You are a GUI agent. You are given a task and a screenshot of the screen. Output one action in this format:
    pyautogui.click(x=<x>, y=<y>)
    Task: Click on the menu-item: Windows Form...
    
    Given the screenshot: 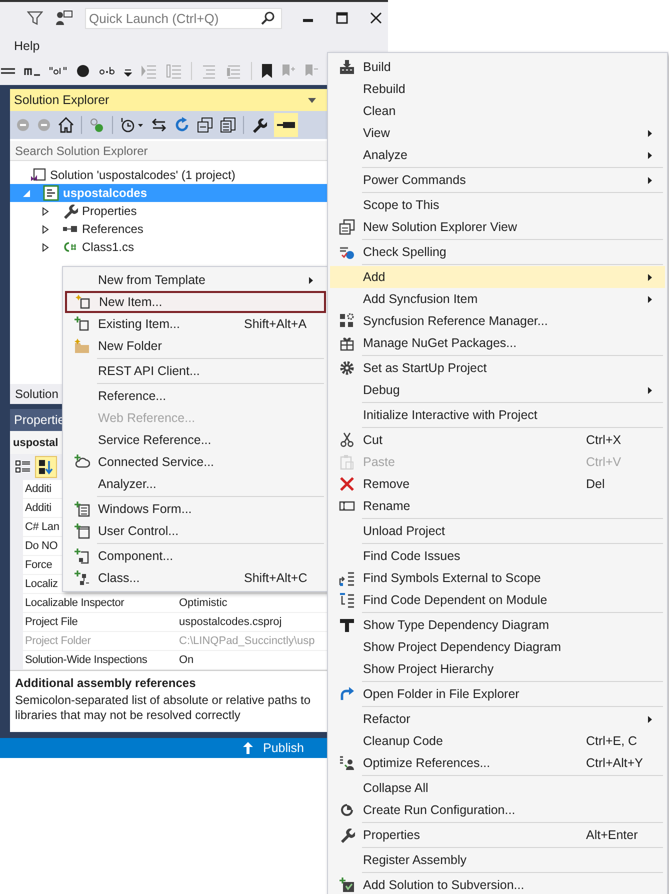 What is the action you would take?
    pyautogui.click(x=195, y=509)
    